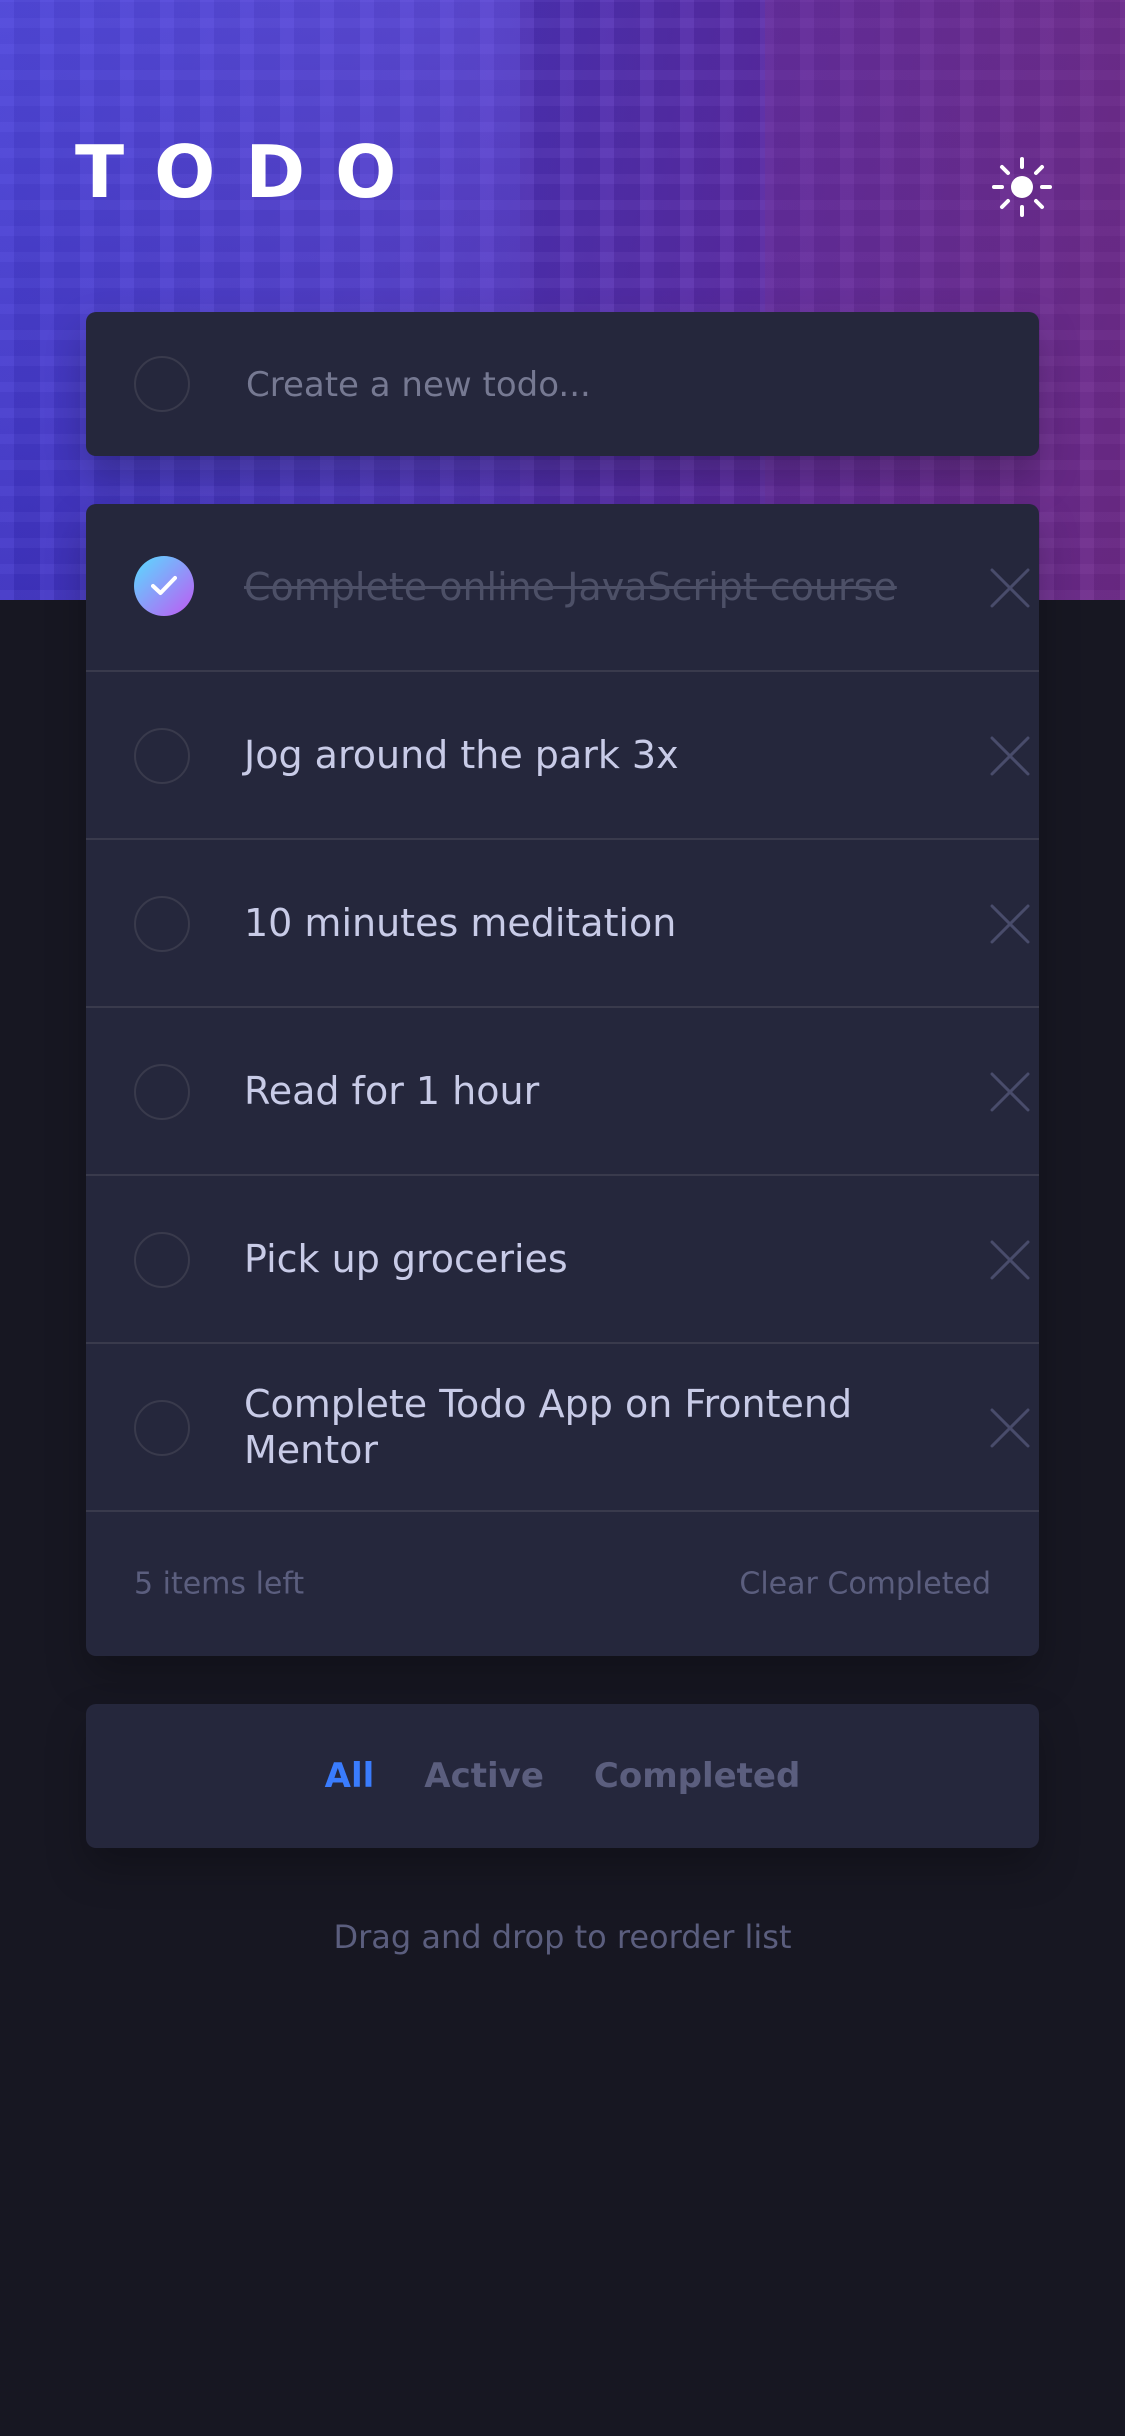 Image resolution: width=1125 pixels, height=2436 pixels. Describe the element at coordinates (162, 384) in the screenshot. I see `new-todo-circle-icon` at that location.